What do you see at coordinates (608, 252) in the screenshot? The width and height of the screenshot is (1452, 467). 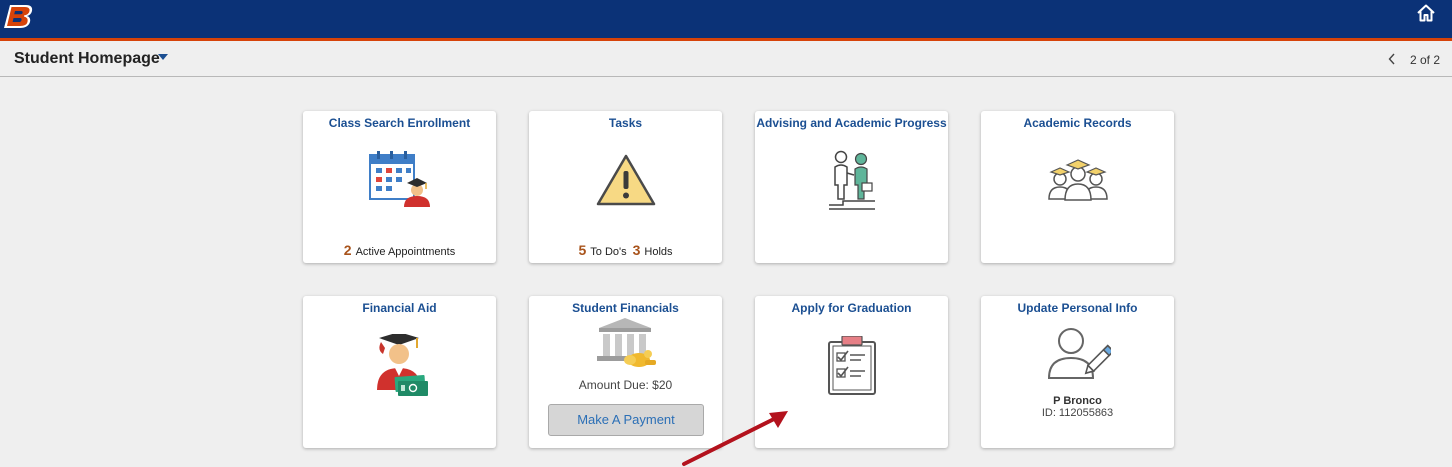 I see `todos-label: To Do's` at bounding box center [608, 252].